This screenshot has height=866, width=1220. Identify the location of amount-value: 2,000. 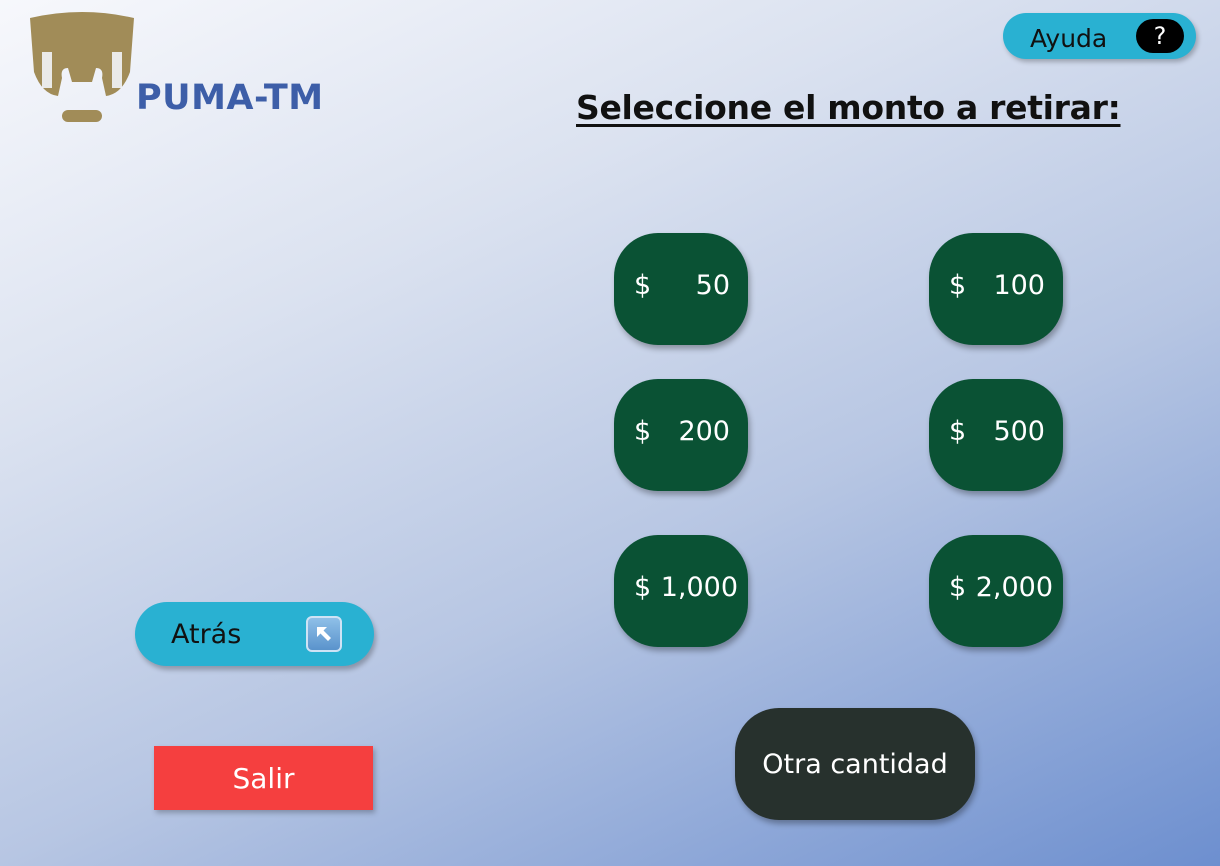
(1014, 587).